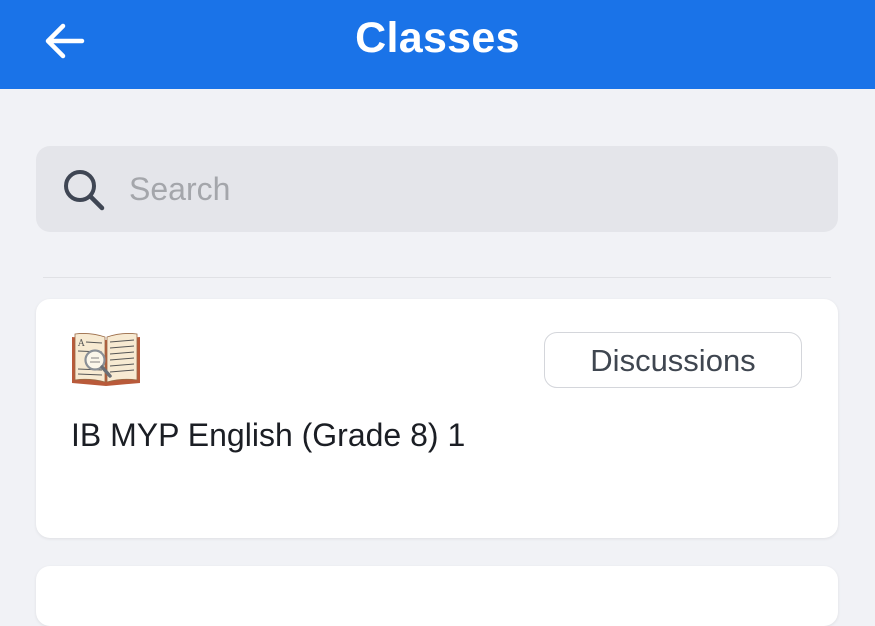 This screenshot has width=875, height=626. I want to click on app-header: Classes, so click(437, 44).